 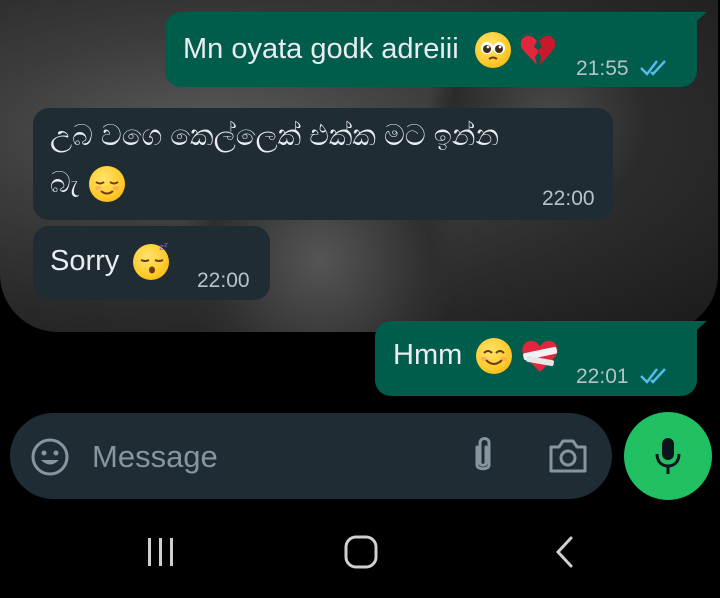 I want to click on smiling-face-emoji, so click(x=494, y=356).